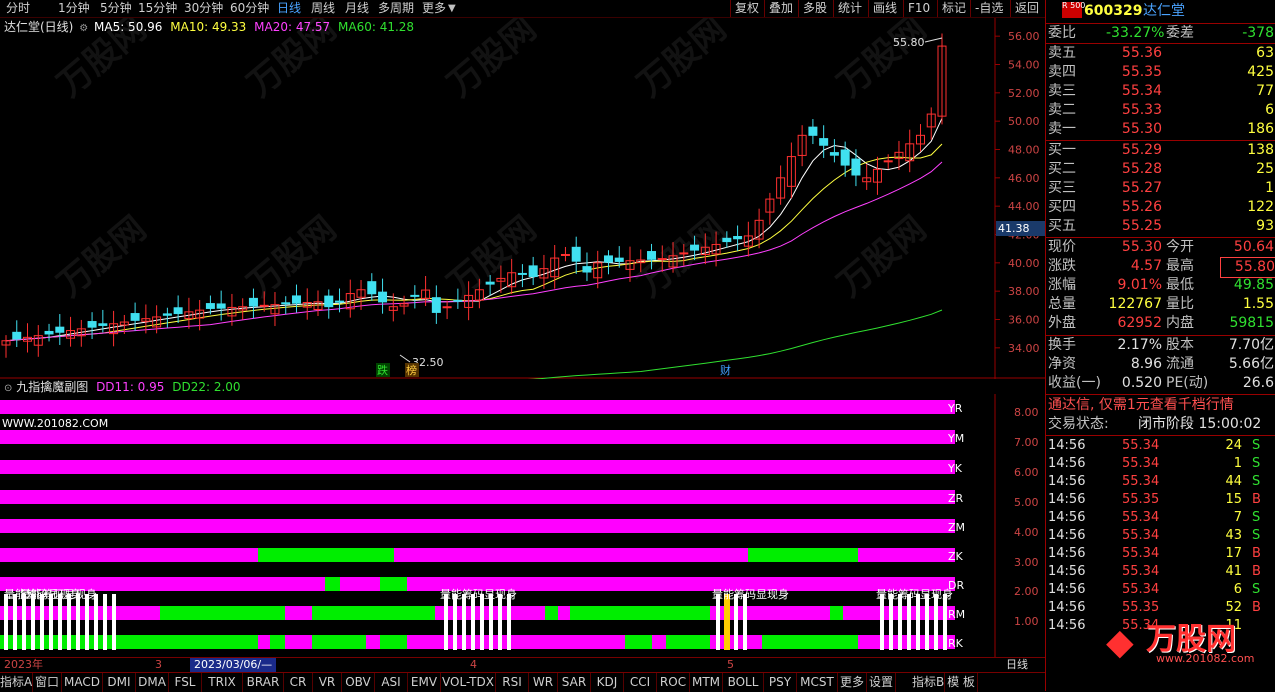  I want to click on price-axis-label: 50.00, so click(1024, 121).